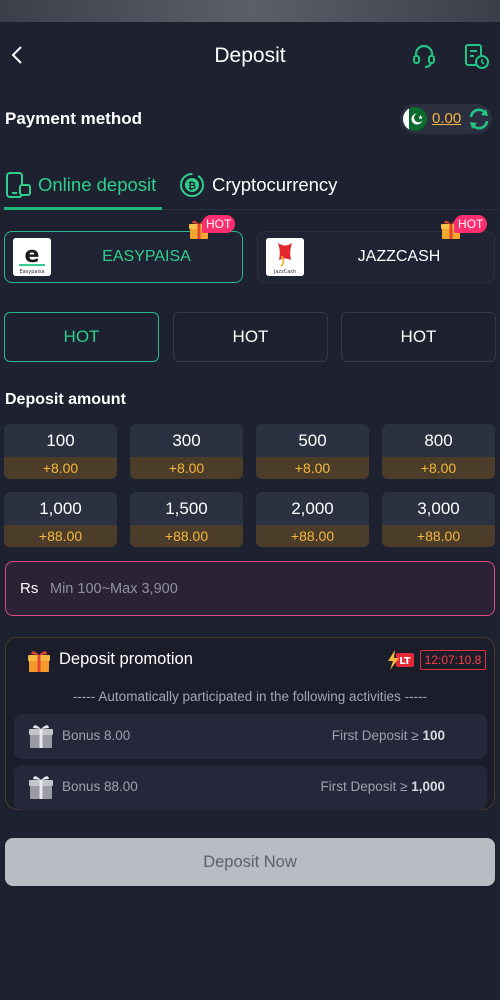 This screenshot has width=500, height=1000. I want to click on subtab-hot-1: HOT, so click(81, 337).